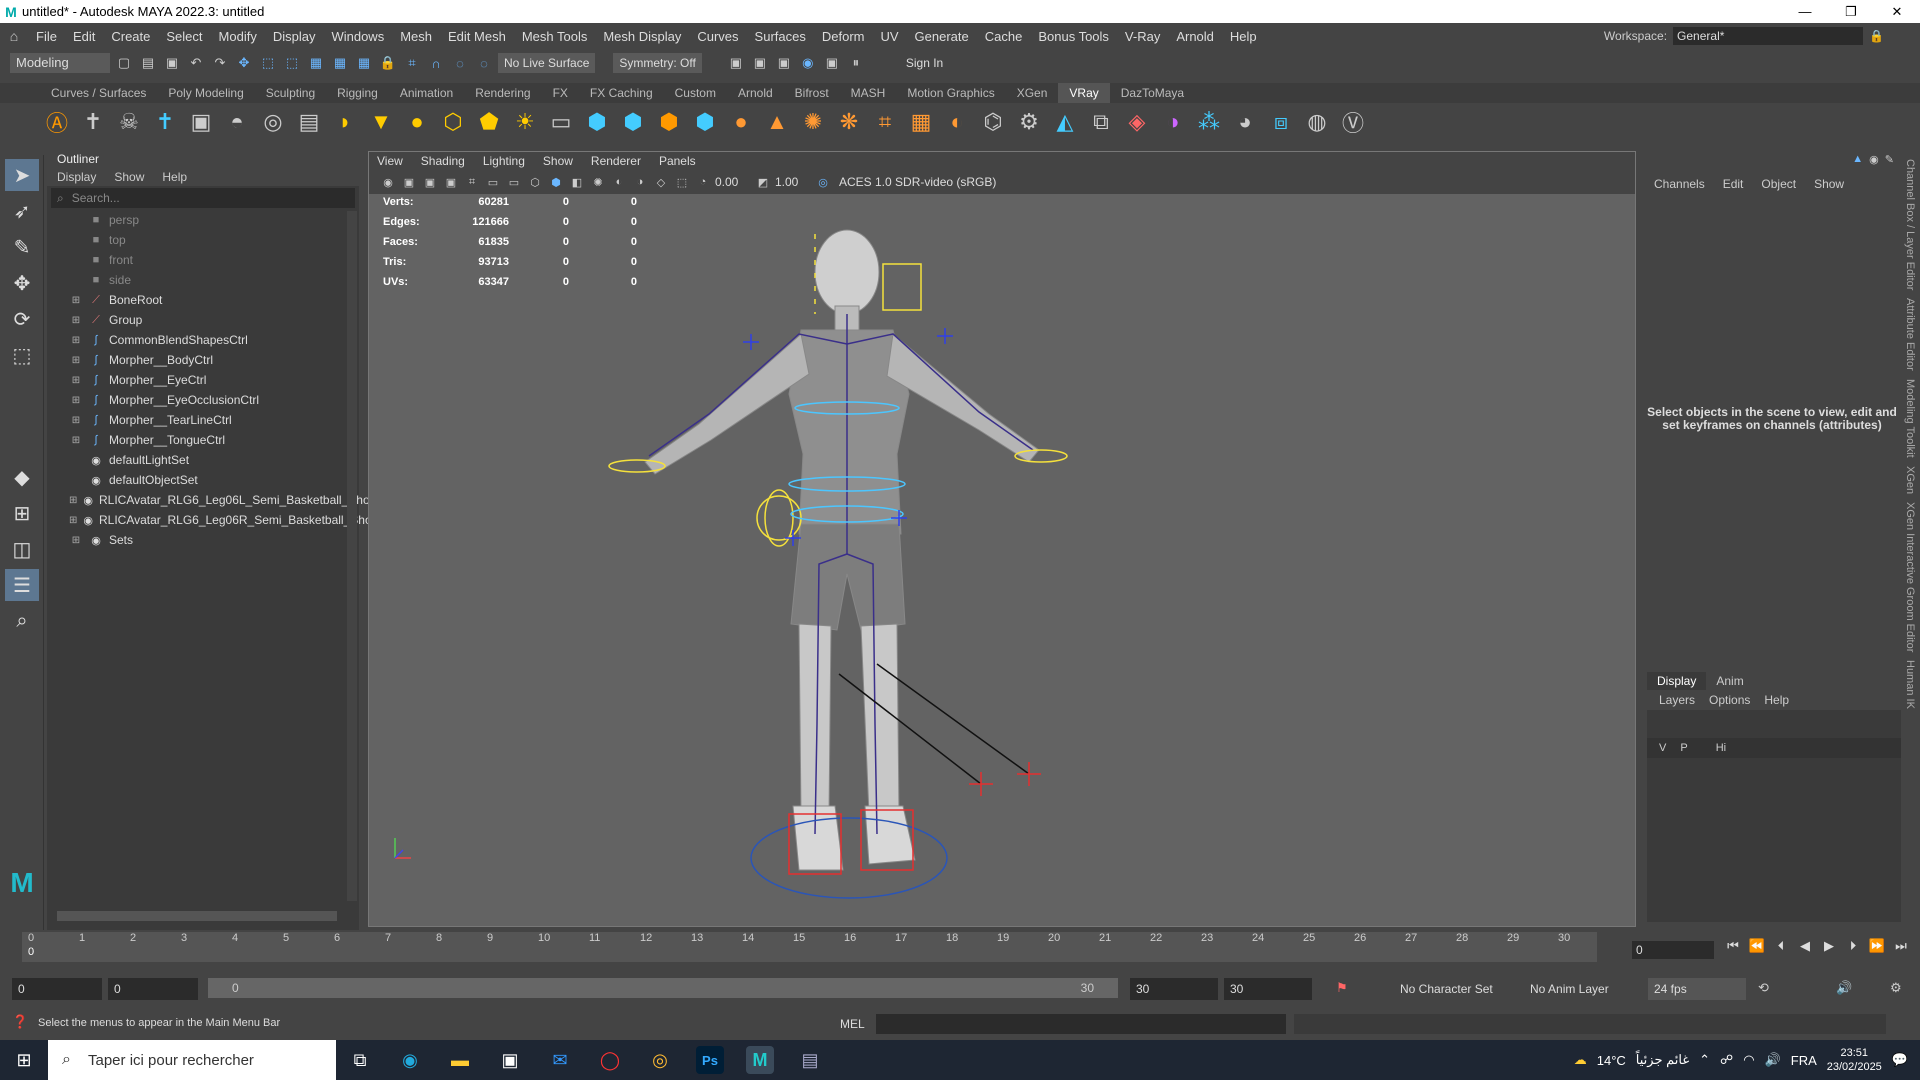  Describe the element at coordinates (616, 161) in the screenshot. I see `viewport-menu-renderer: Renderer` at that location.